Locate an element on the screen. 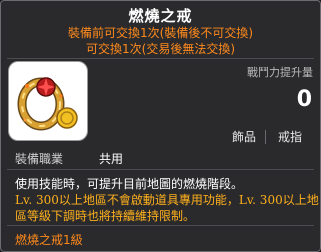 This screenshot has height=252, width=321. description-line: 區等級下調時也將持續維持限制。 is located at coordinates (105, 216).